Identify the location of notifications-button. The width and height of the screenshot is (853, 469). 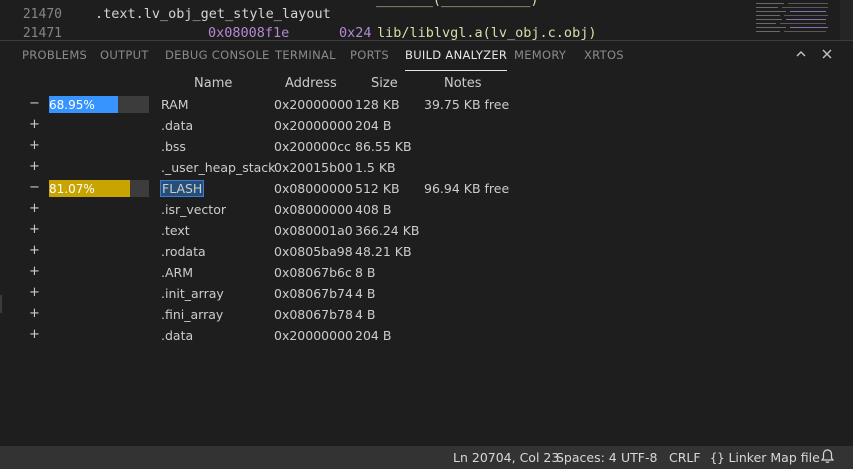
(827, 458).